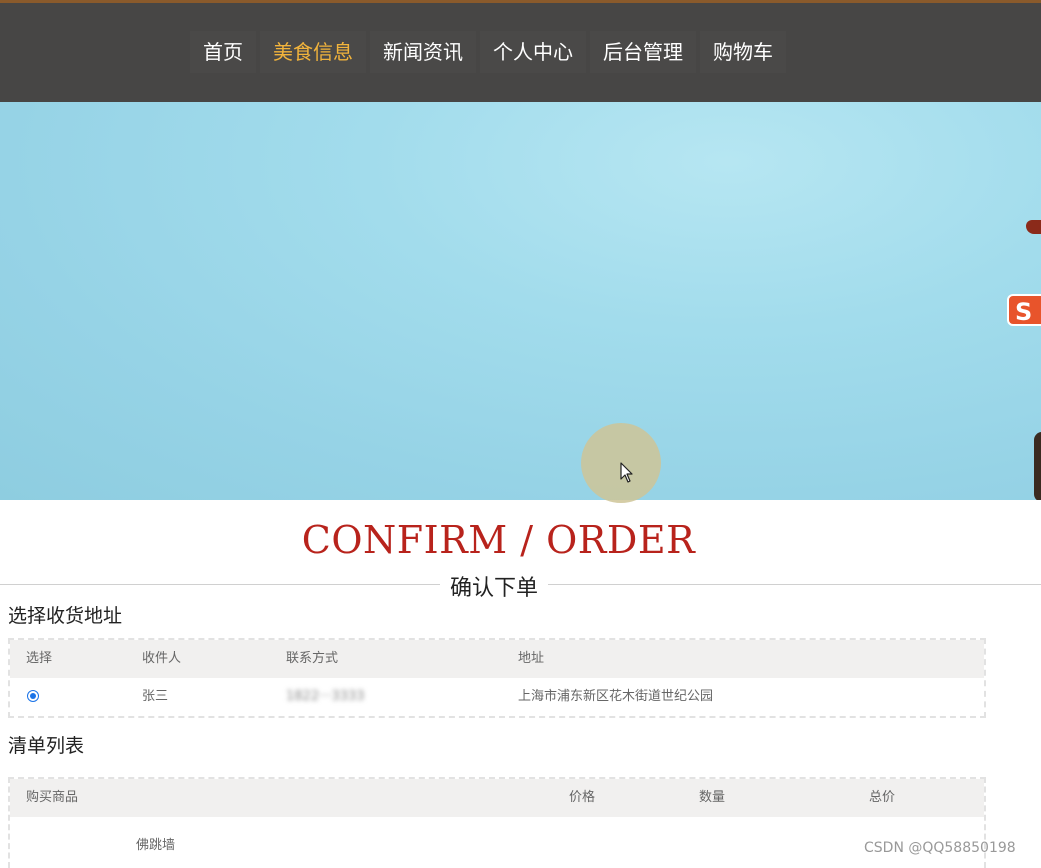  What do you see at coordinates (531, 658) in the screenshot?
I see `header-address: 地址` at bounding box center [531, 658].